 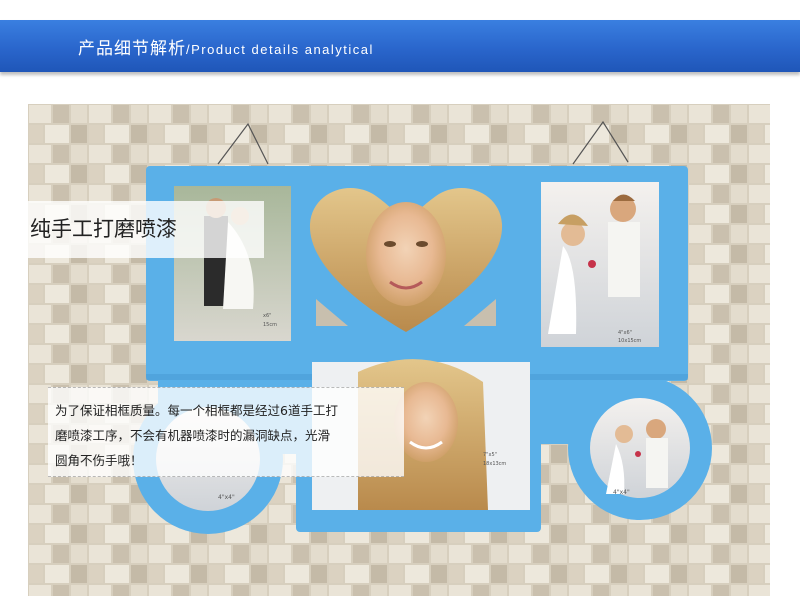 I want to click on frame-label-bottom-right: 4"x4", so click(x=621, y=492).